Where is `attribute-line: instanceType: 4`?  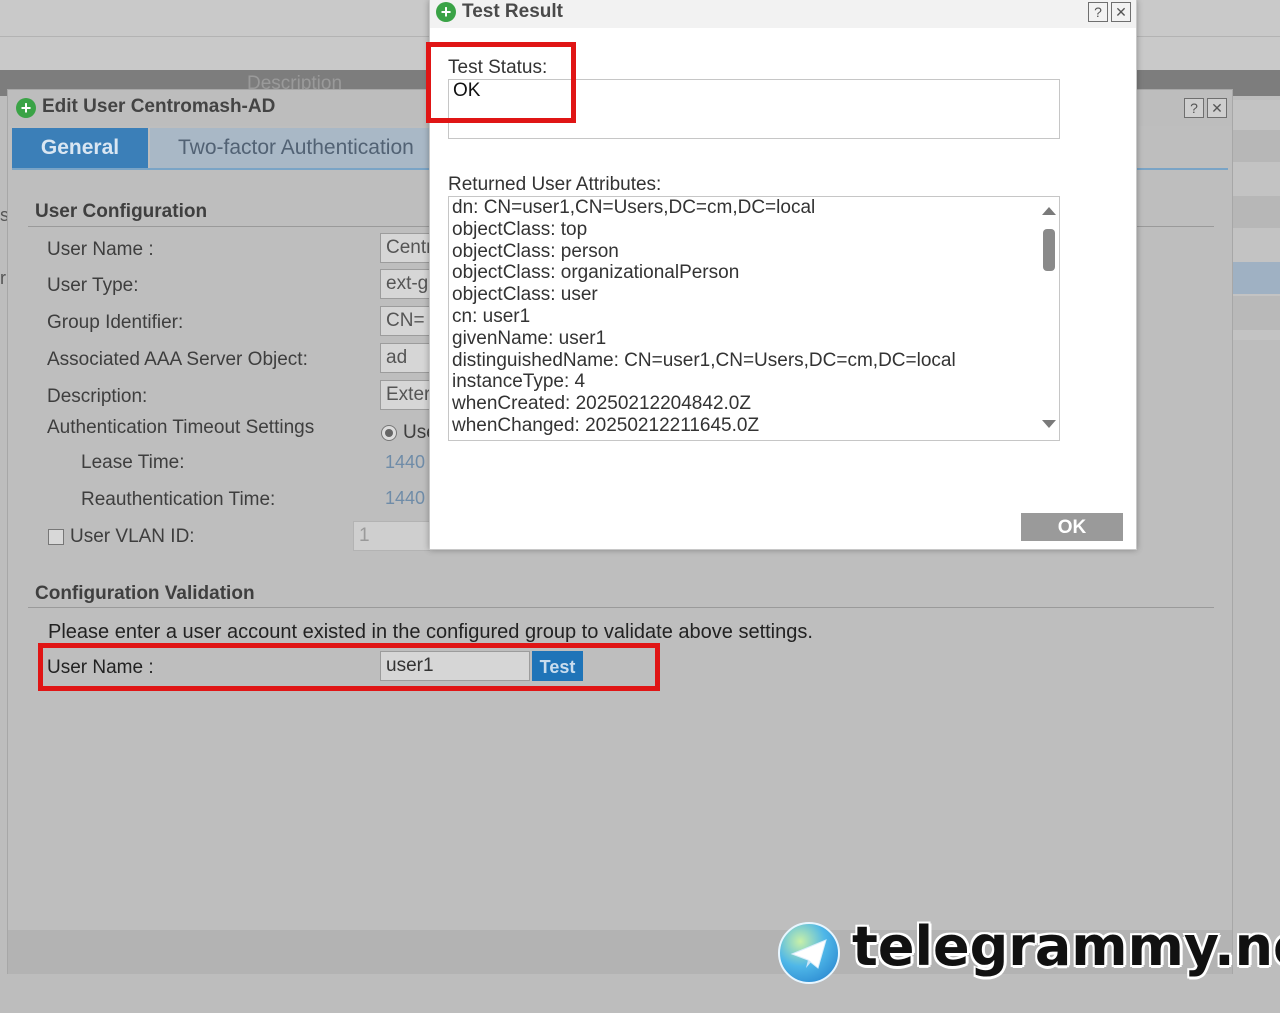 attribute-line: instanceType: 4 is located at coordinates (519, 382).